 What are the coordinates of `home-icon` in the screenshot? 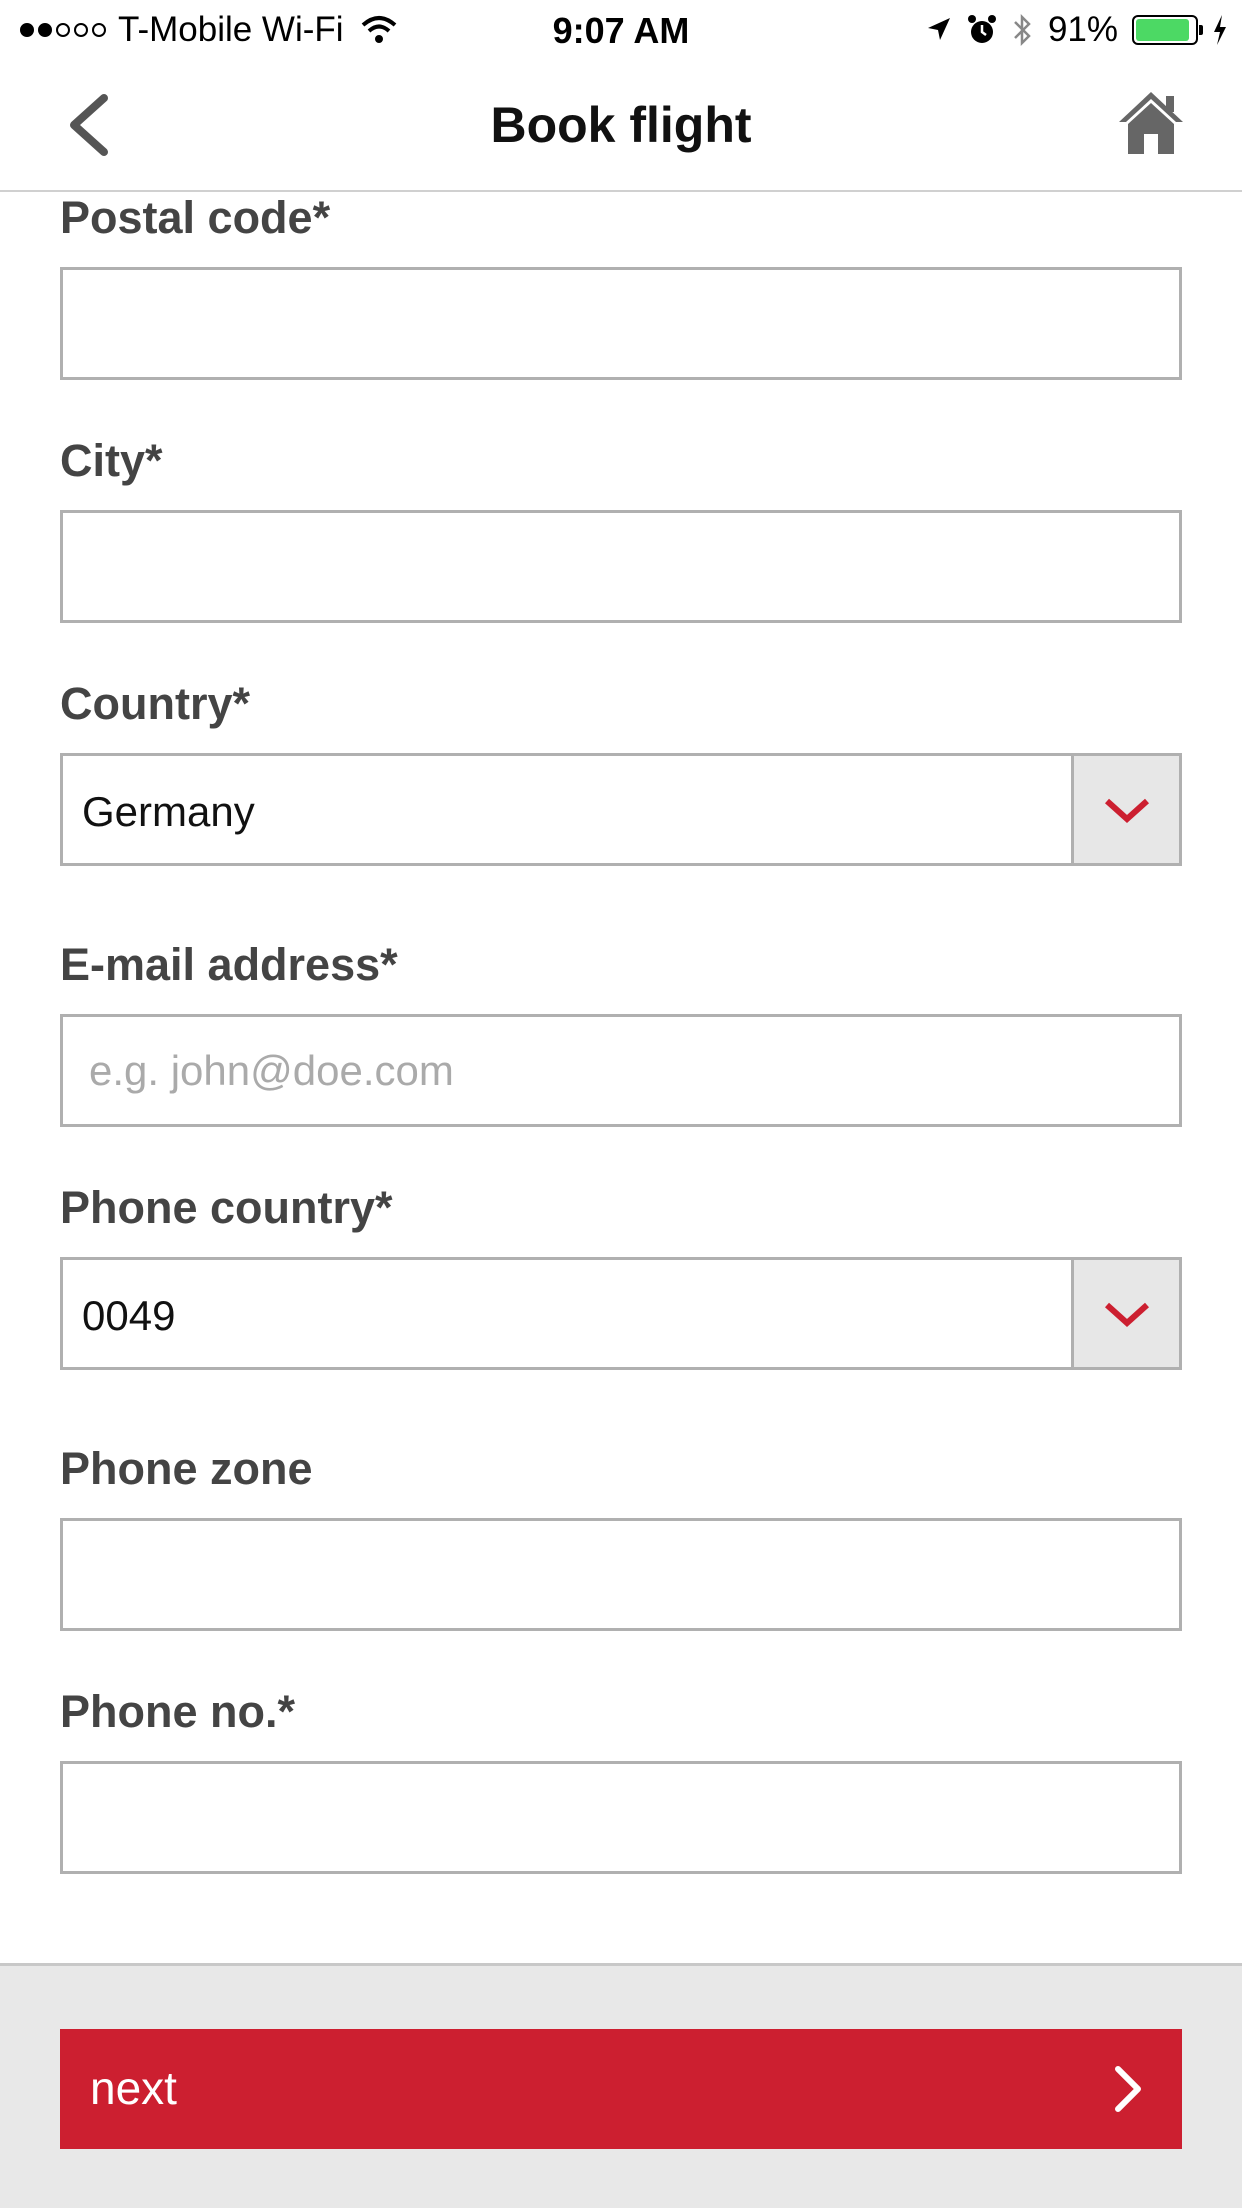 It's located at (1151, 123).